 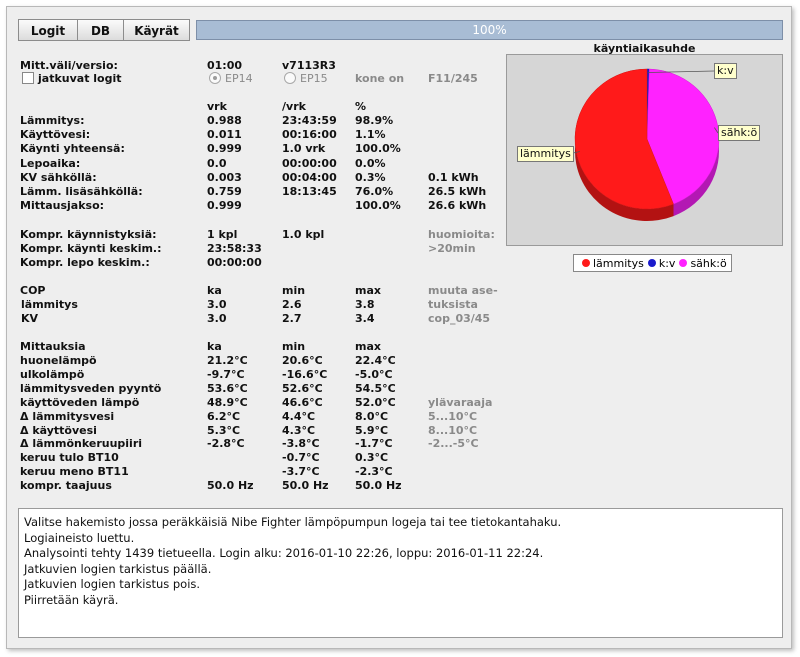 I want to click on measurement-row-note: 5...10°C, so click(x=453, y=416).